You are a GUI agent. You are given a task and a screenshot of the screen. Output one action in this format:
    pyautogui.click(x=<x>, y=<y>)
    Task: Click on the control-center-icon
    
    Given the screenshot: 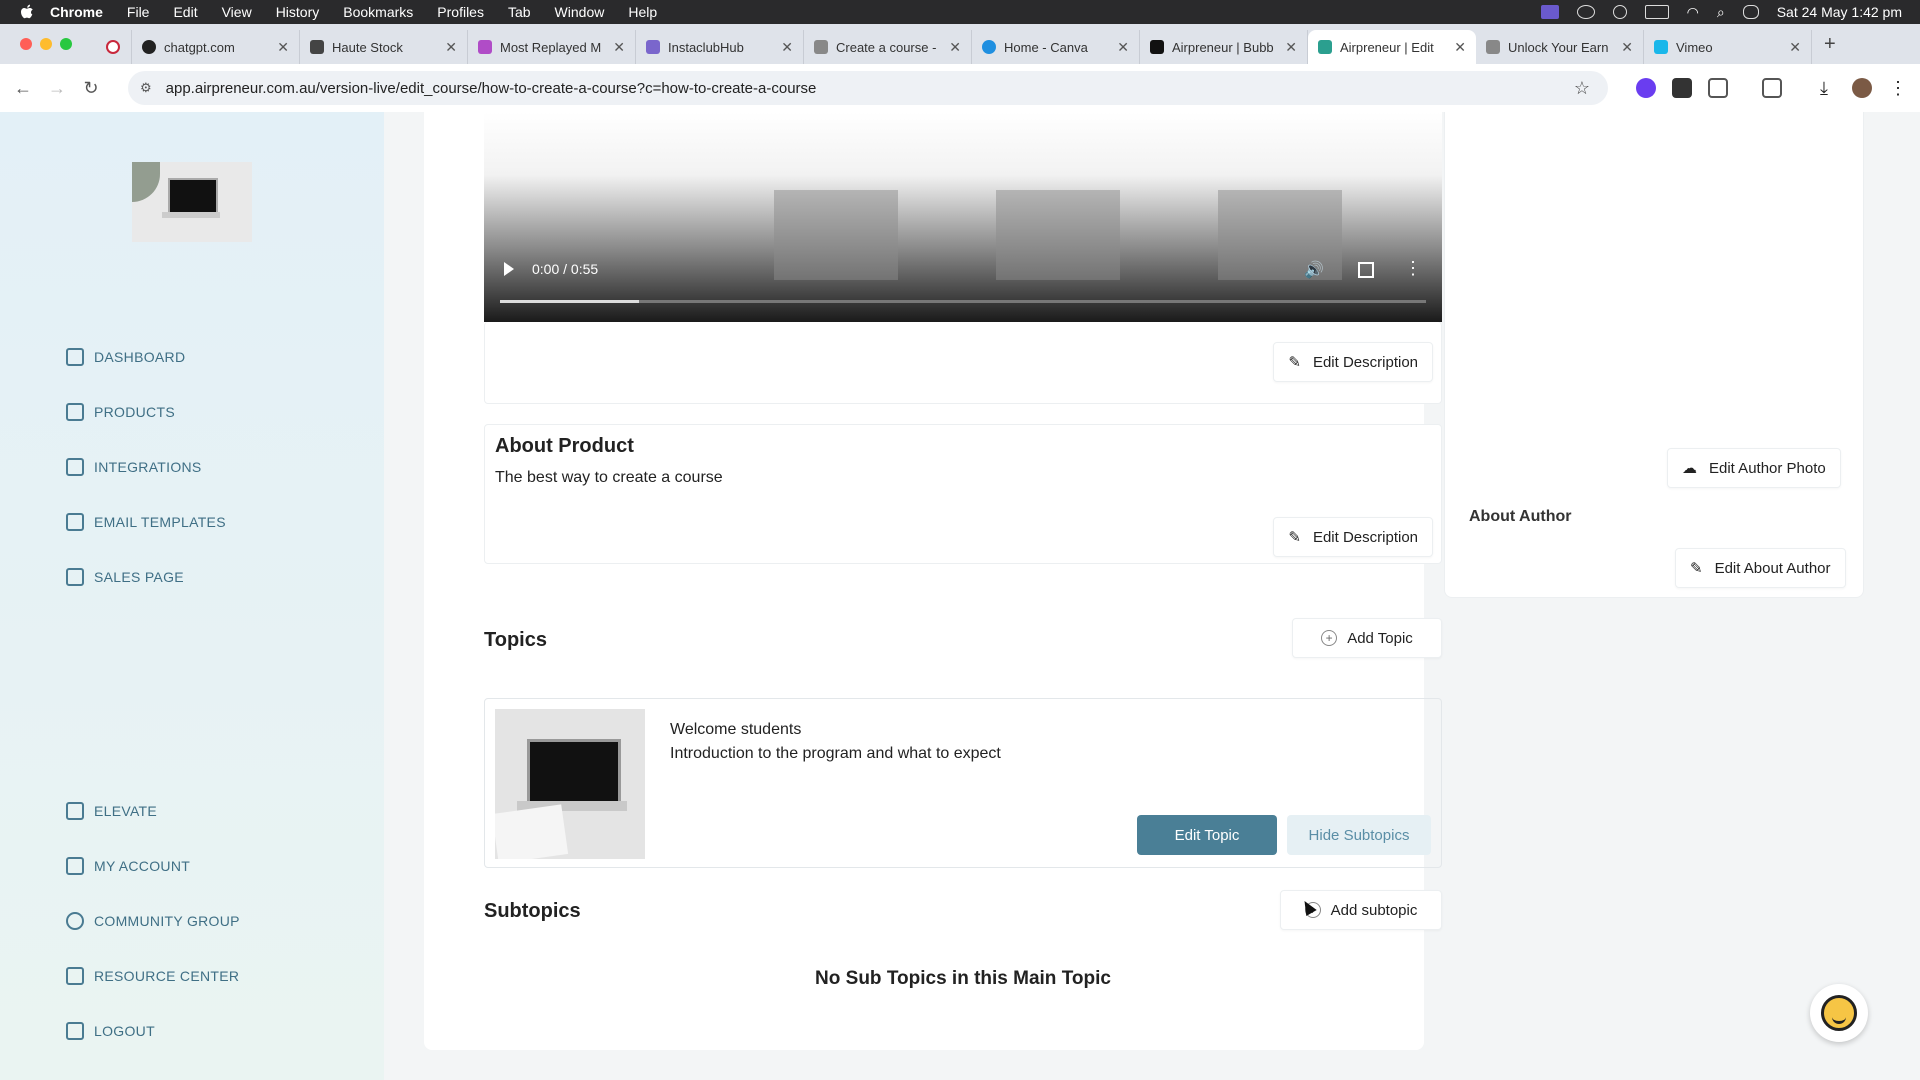 What is the action you would take?
    pyautogui.click(x=1750, y=12)
    